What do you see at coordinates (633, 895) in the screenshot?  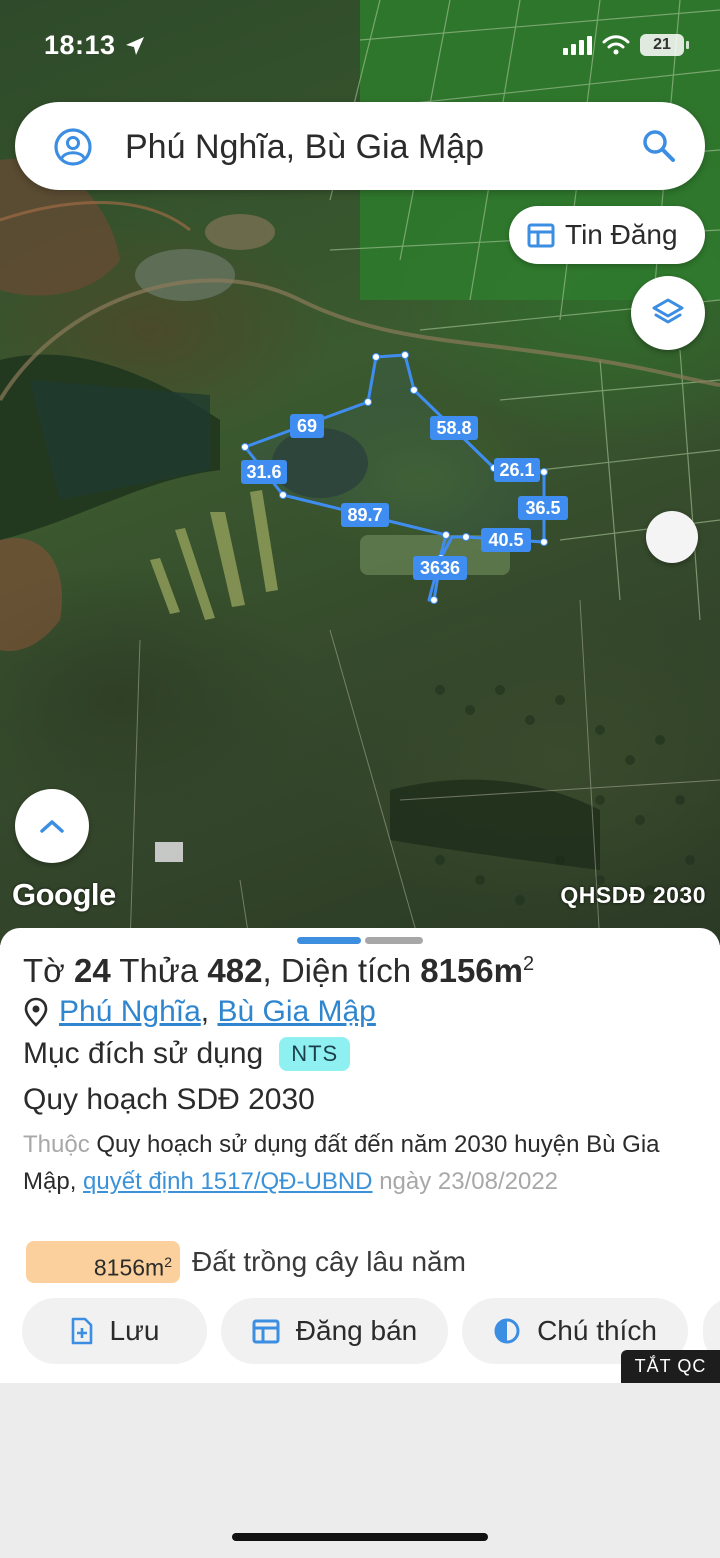 I see `plan-layer-label: QHSDĐ 2030` at bounding box center [633, 895].